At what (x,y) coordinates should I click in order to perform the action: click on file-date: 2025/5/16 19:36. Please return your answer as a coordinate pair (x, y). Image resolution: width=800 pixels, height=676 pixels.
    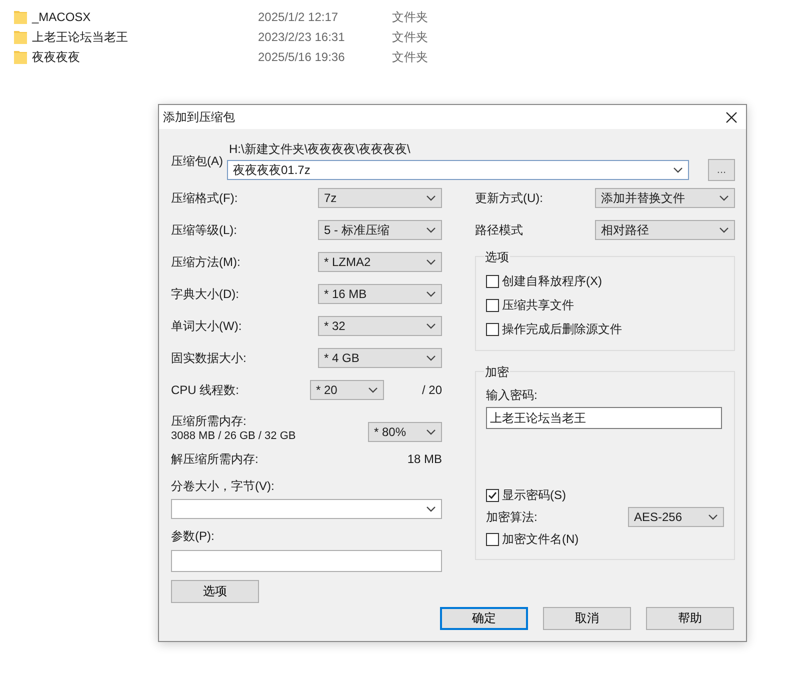
    Looking at the image, I should click on (302, 57).